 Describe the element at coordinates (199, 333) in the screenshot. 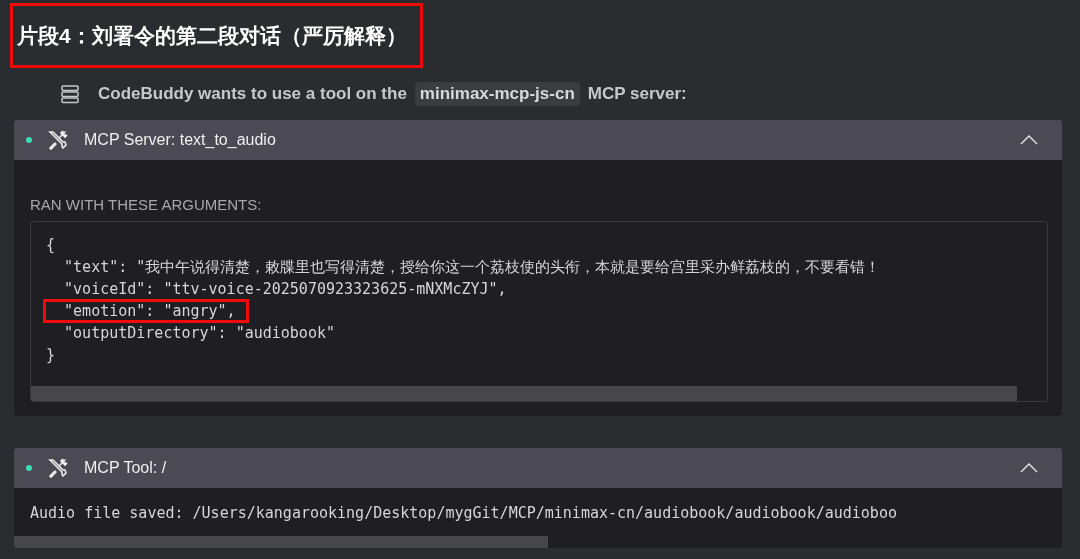

I see `code-line: "outputDirectory": "audiobook"` at that location.